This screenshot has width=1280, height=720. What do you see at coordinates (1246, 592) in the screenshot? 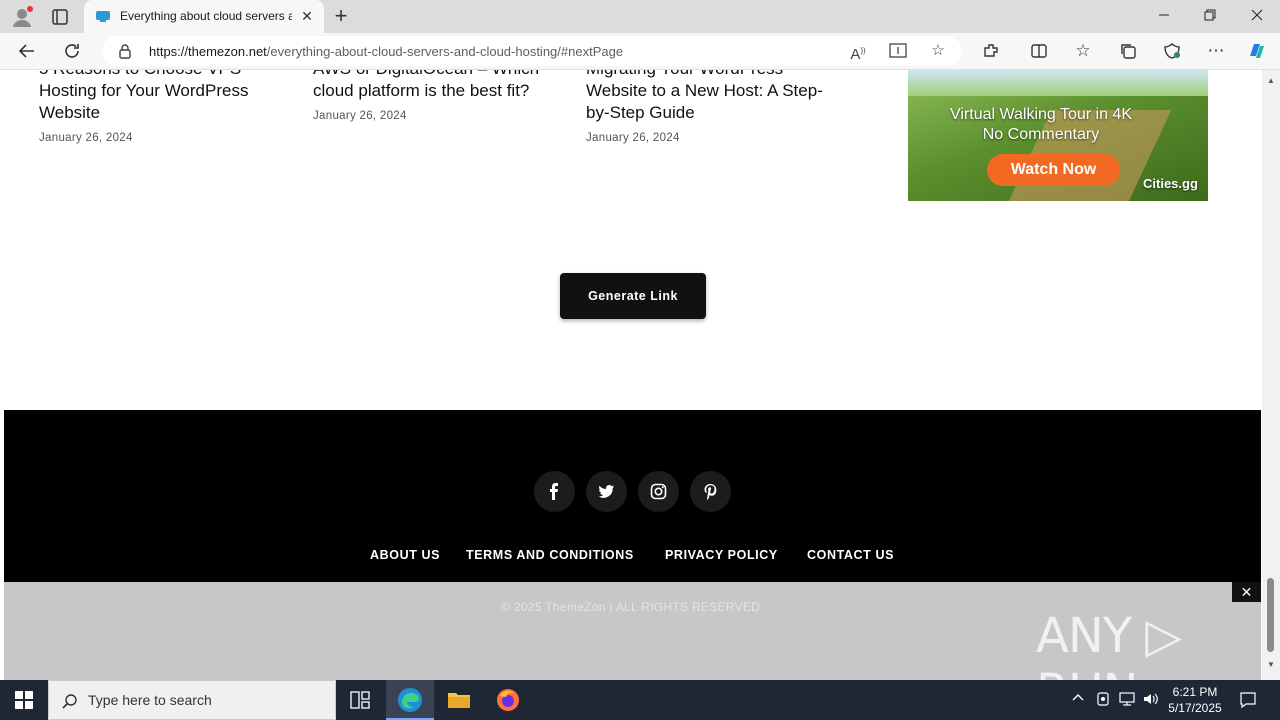
I see `close-ad-icon: ✕` at bounding box center [1246, 592].